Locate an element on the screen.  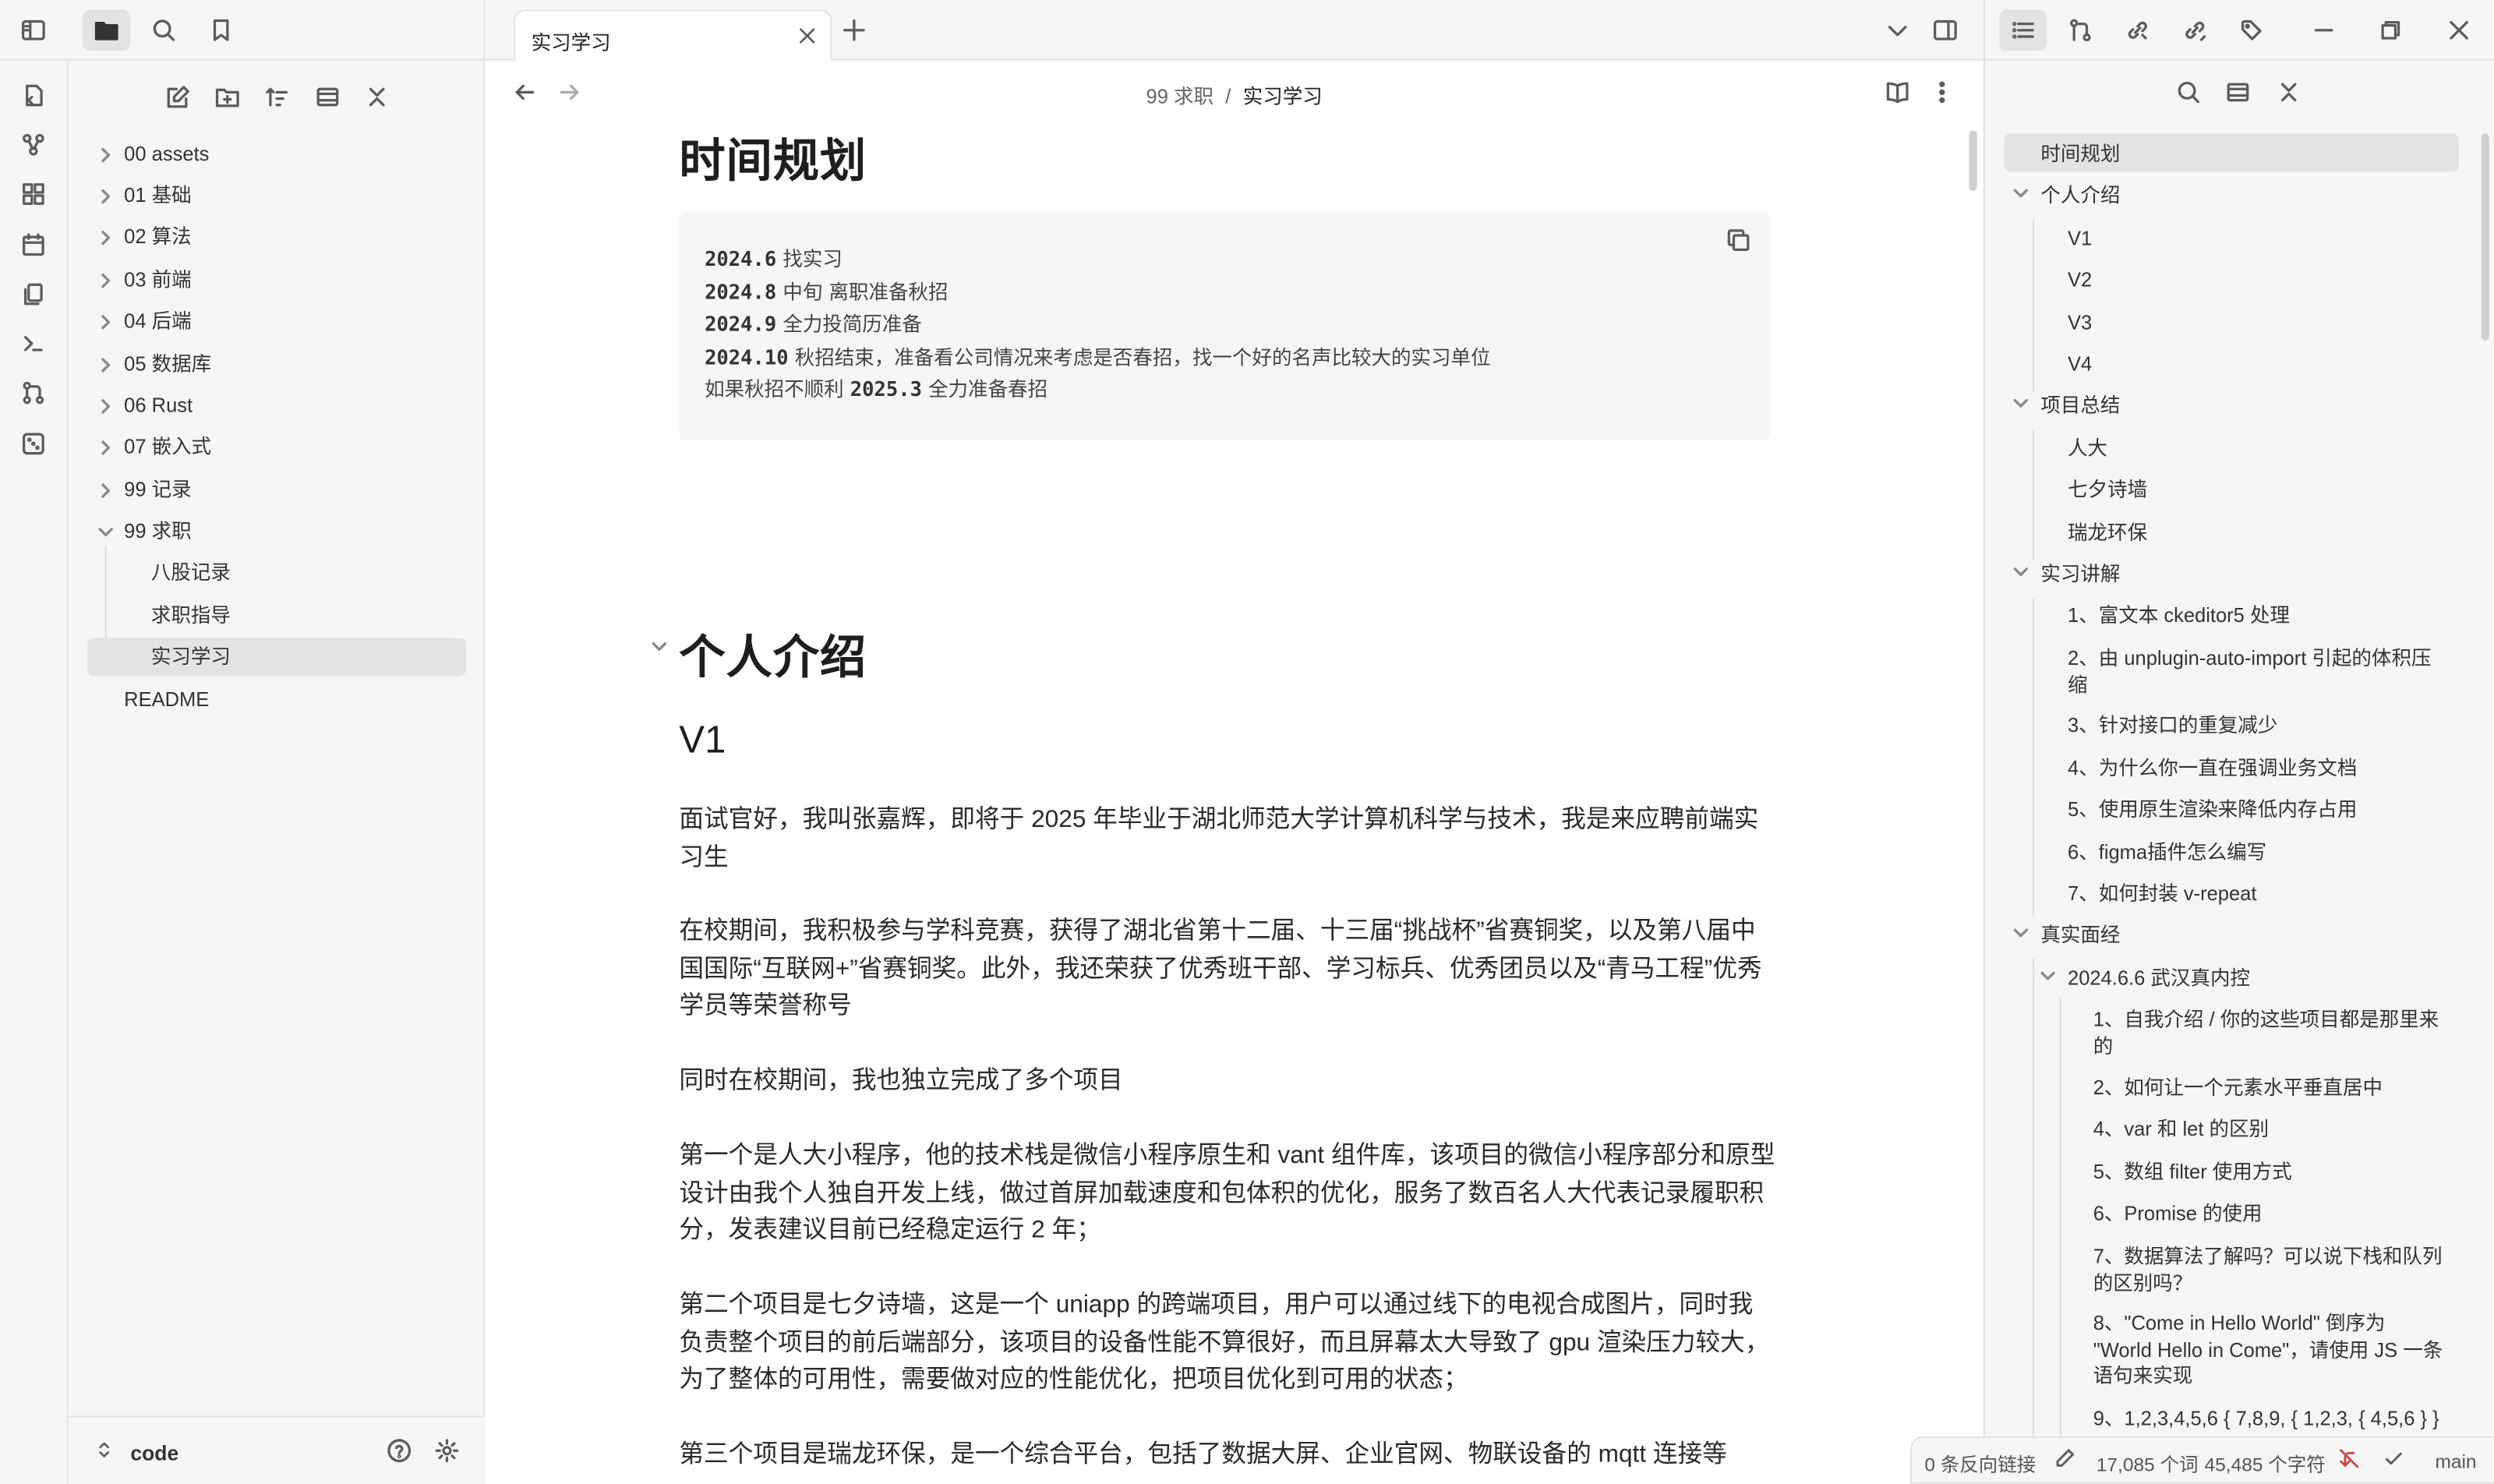
git-compare-icon is located at coordinates (2080, 30).